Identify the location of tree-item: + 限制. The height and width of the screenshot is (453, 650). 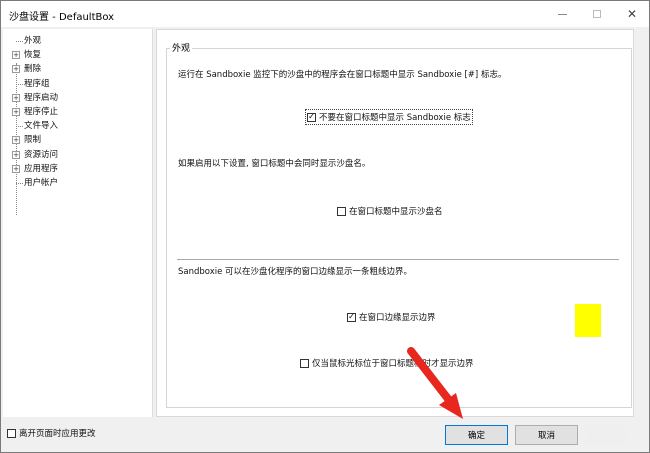
(77, 140).